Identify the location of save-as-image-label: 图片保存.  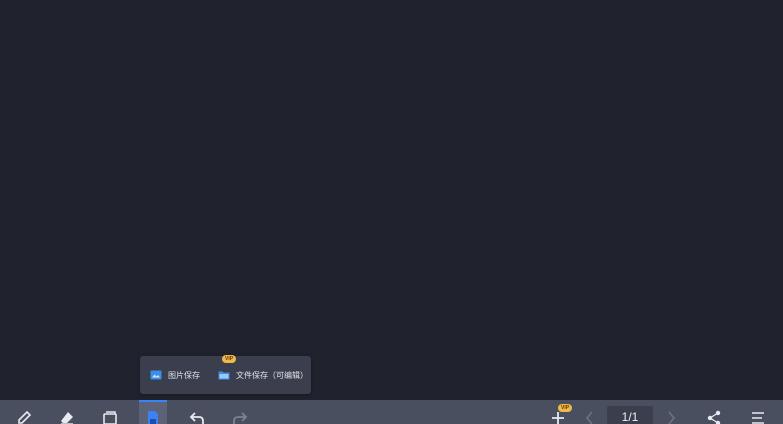
(184, 375).